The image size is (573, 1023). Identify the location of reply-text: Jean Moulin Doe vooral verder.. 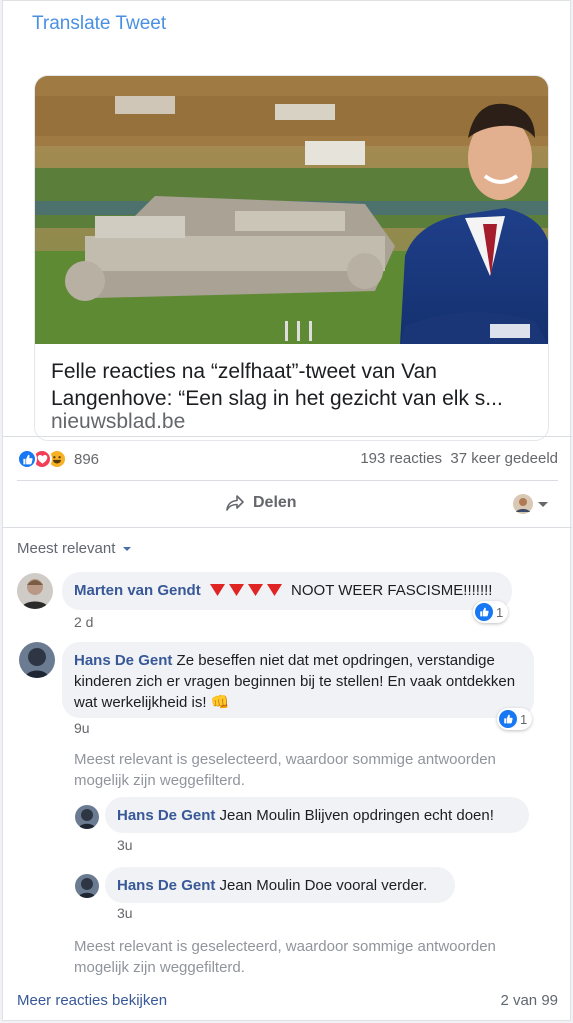
(323, 885).